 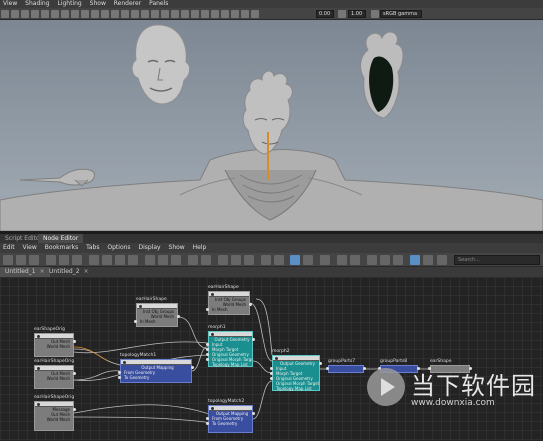 What do you see at coordinates (185, 14) in the screenshot?
I see `motion-blur-icon` at bounding box center [185, 14].